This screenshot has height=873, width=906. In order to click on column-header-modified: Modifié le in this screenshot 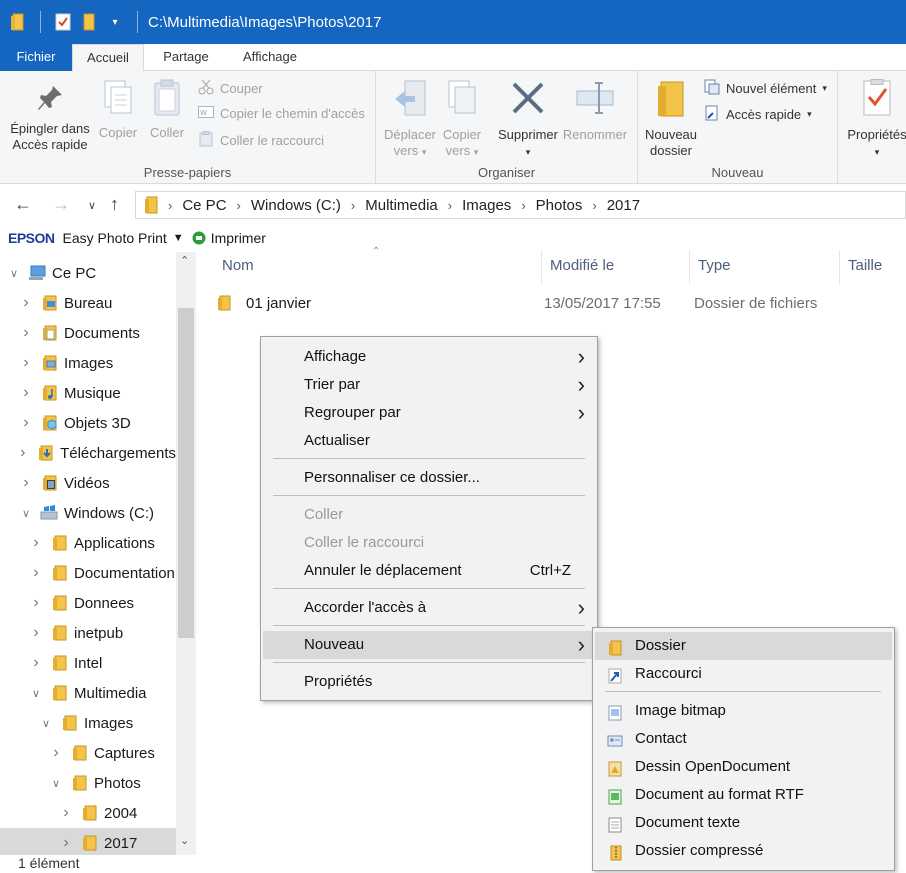, I will do `click(616, 267)`.